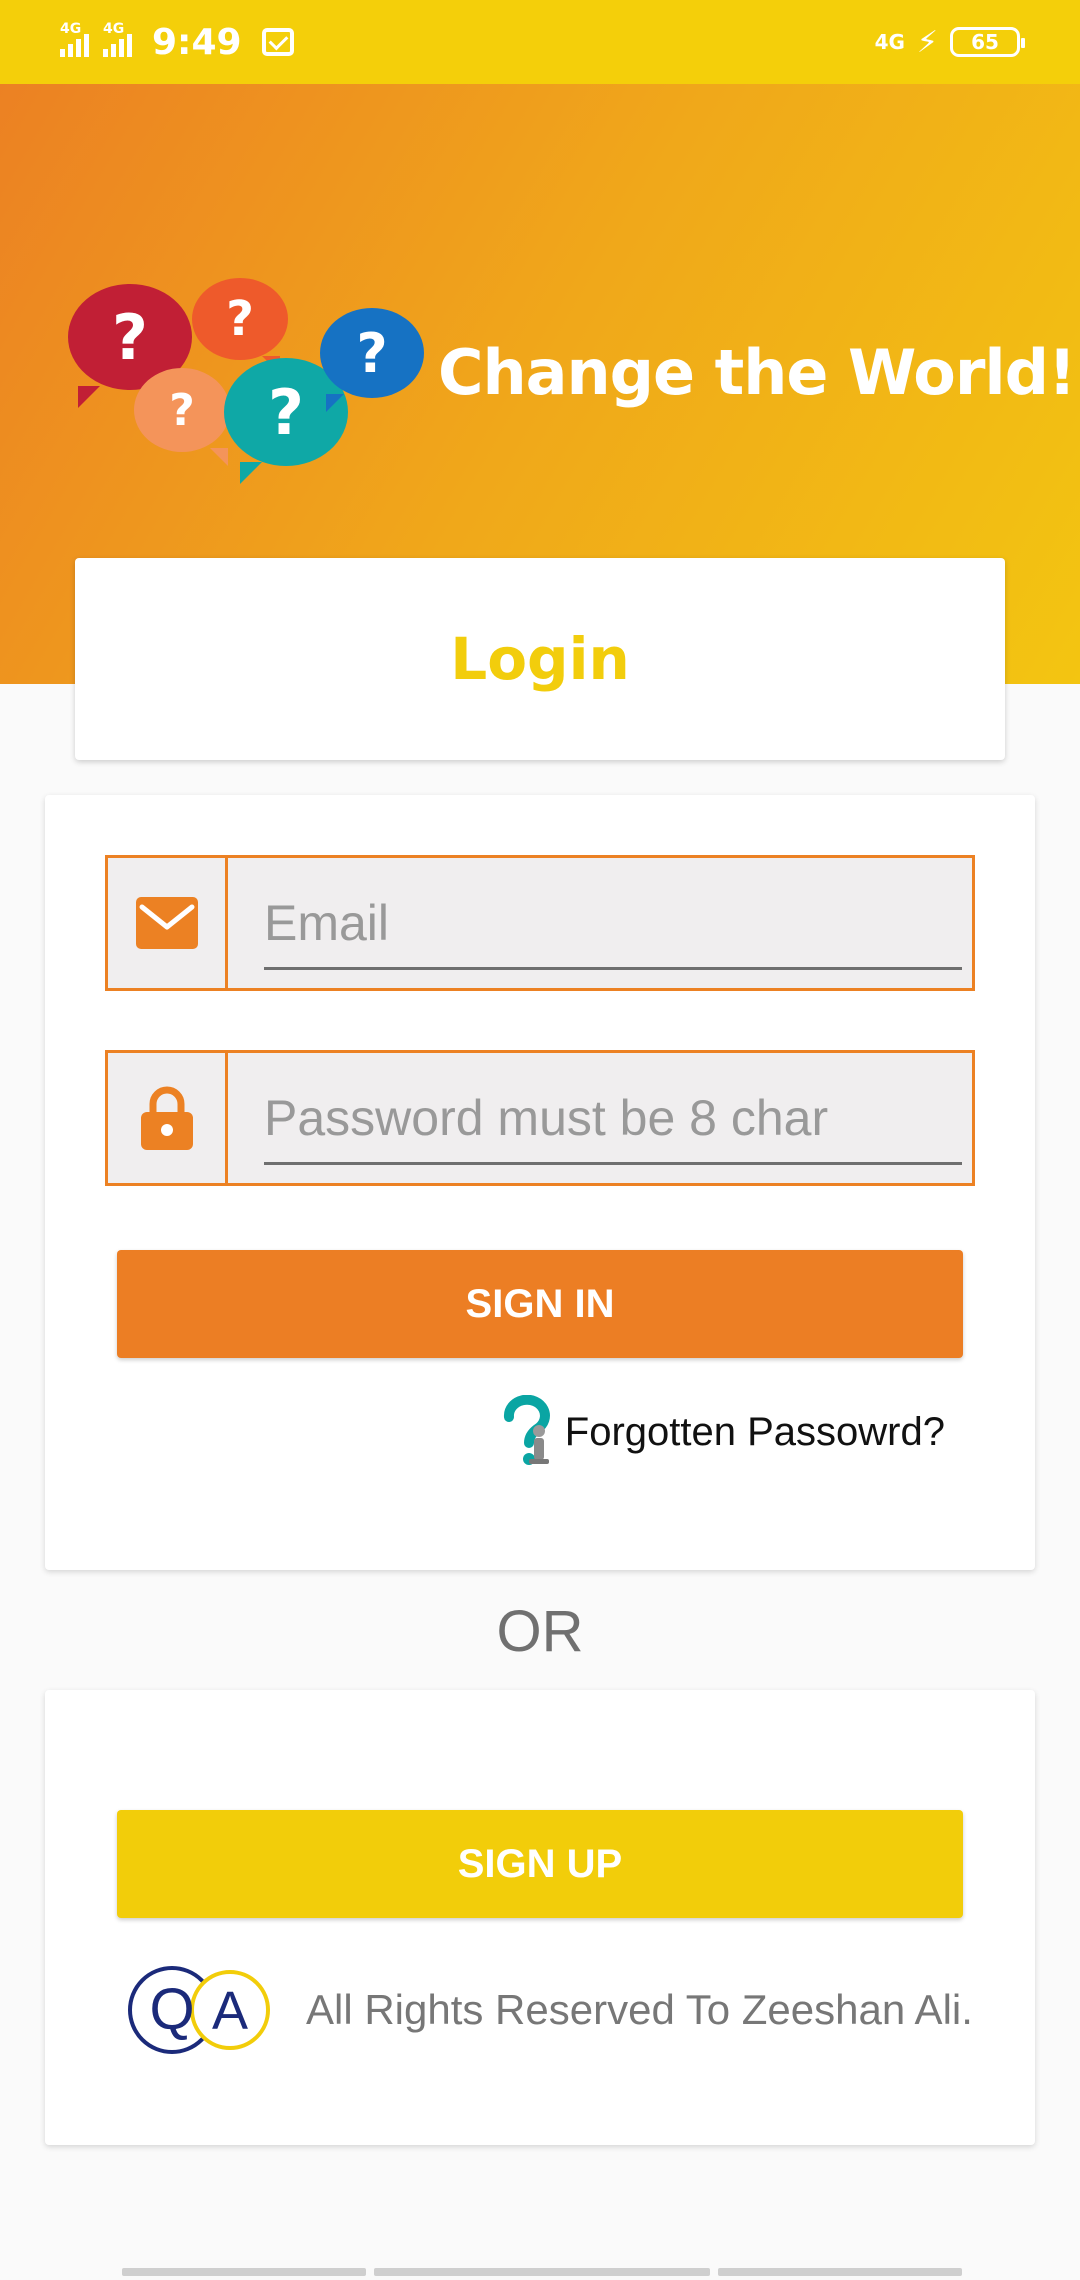 This screenshot has height=2280, width=1080. Describe the element at coordinates (754, 1431) in the screenshot. I see `forgot-password-label: Forgotten Passowrd?` at that location.